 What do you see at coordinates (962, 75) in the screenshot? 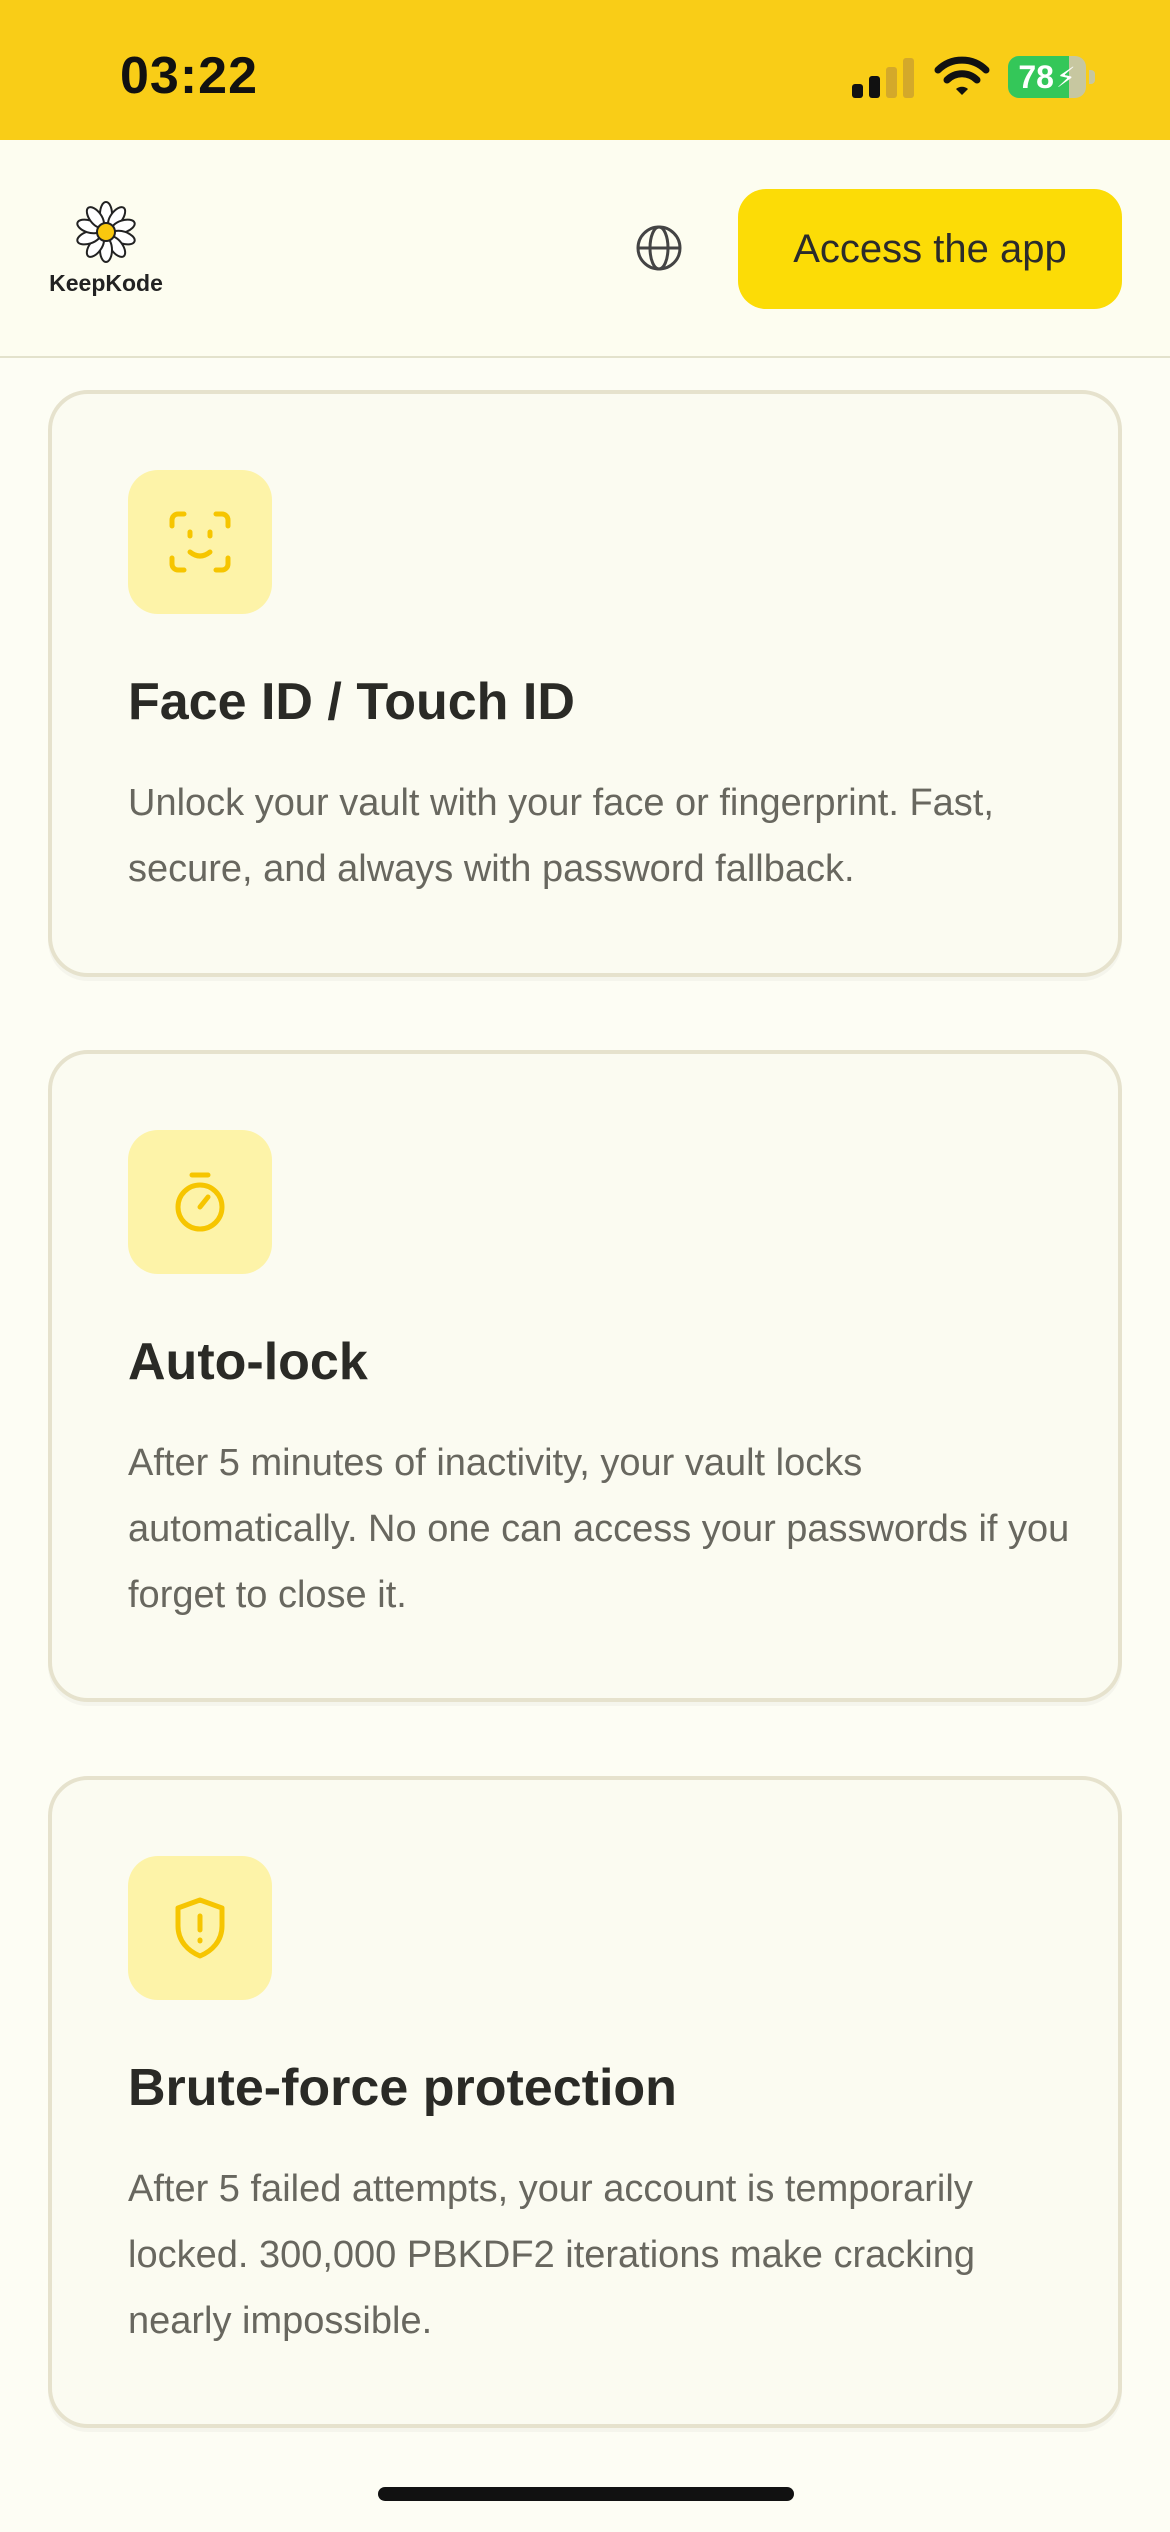
I see `wifi-icon` at bounding box center [962, 75].